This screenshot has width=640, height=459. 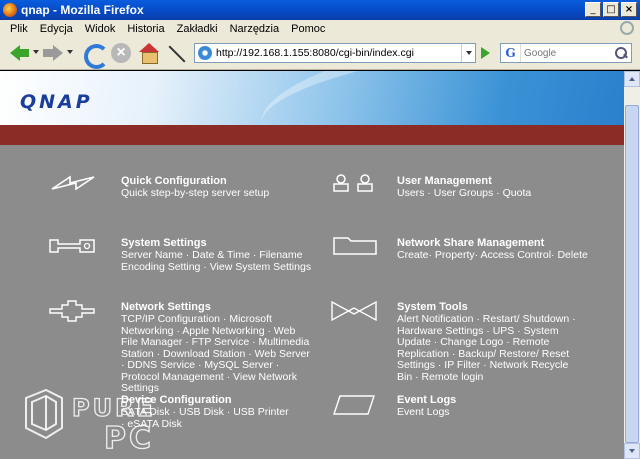 I want to click on firefox-icon, so click(x=10, y=10).